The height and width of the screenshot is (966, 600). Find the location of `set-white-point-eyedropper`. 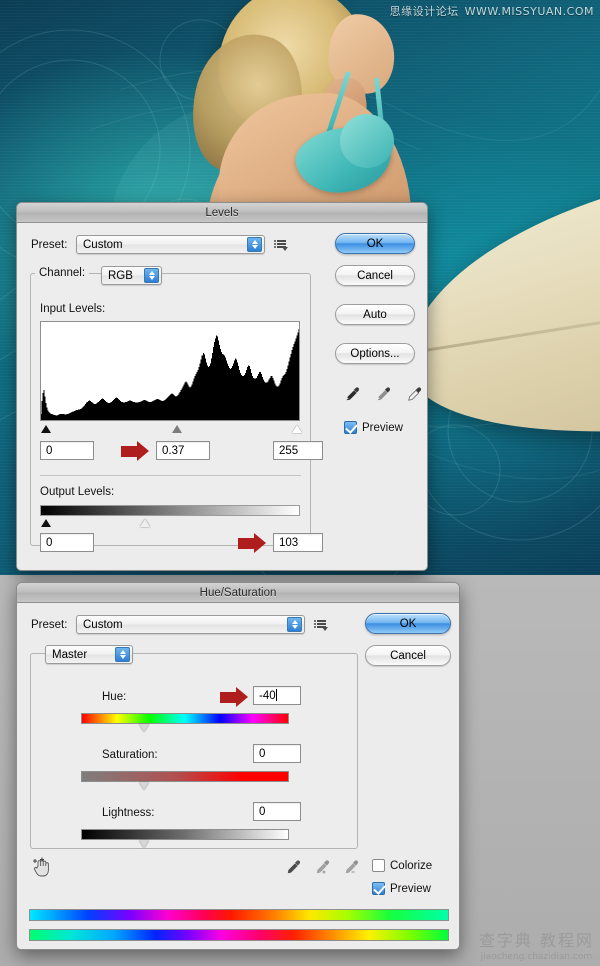

set-white-point-eyedropper is located at coordinates (414, 394).